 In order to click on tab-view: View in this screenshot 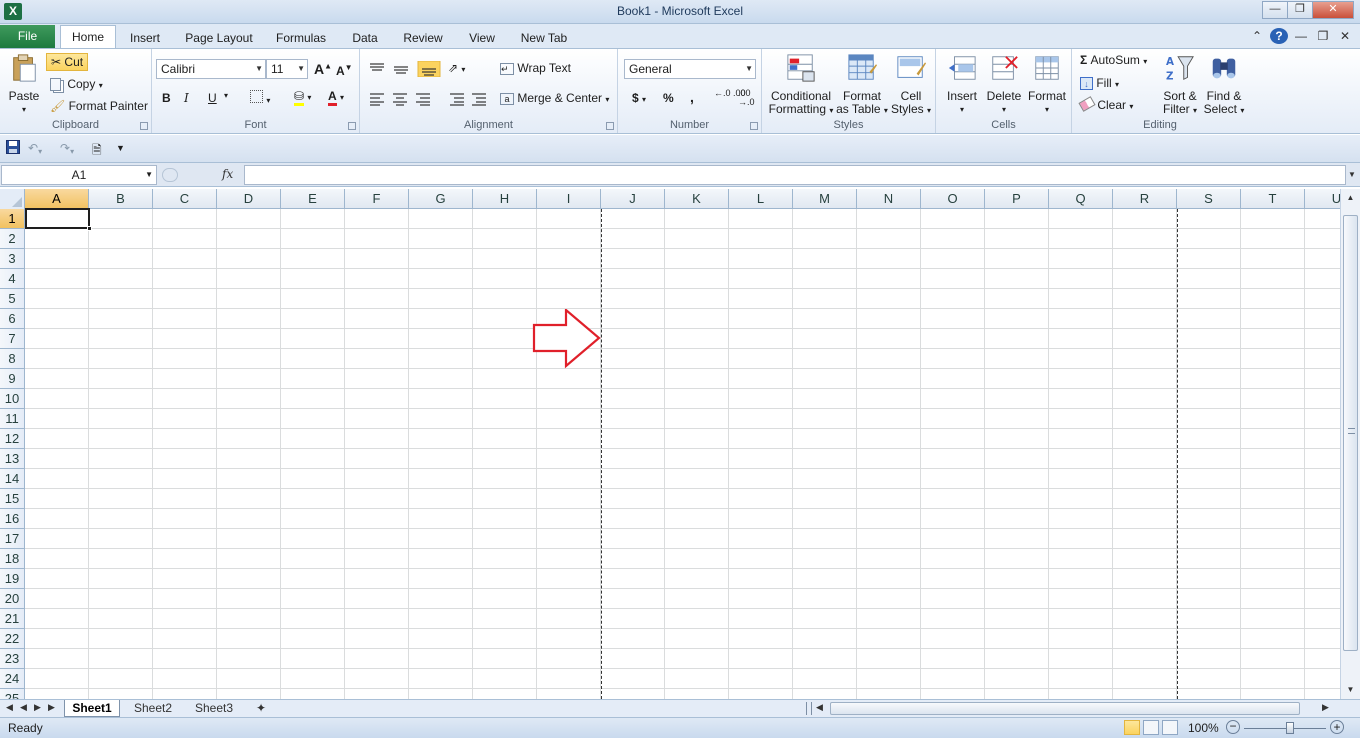, I will do `click(482, 38)`.